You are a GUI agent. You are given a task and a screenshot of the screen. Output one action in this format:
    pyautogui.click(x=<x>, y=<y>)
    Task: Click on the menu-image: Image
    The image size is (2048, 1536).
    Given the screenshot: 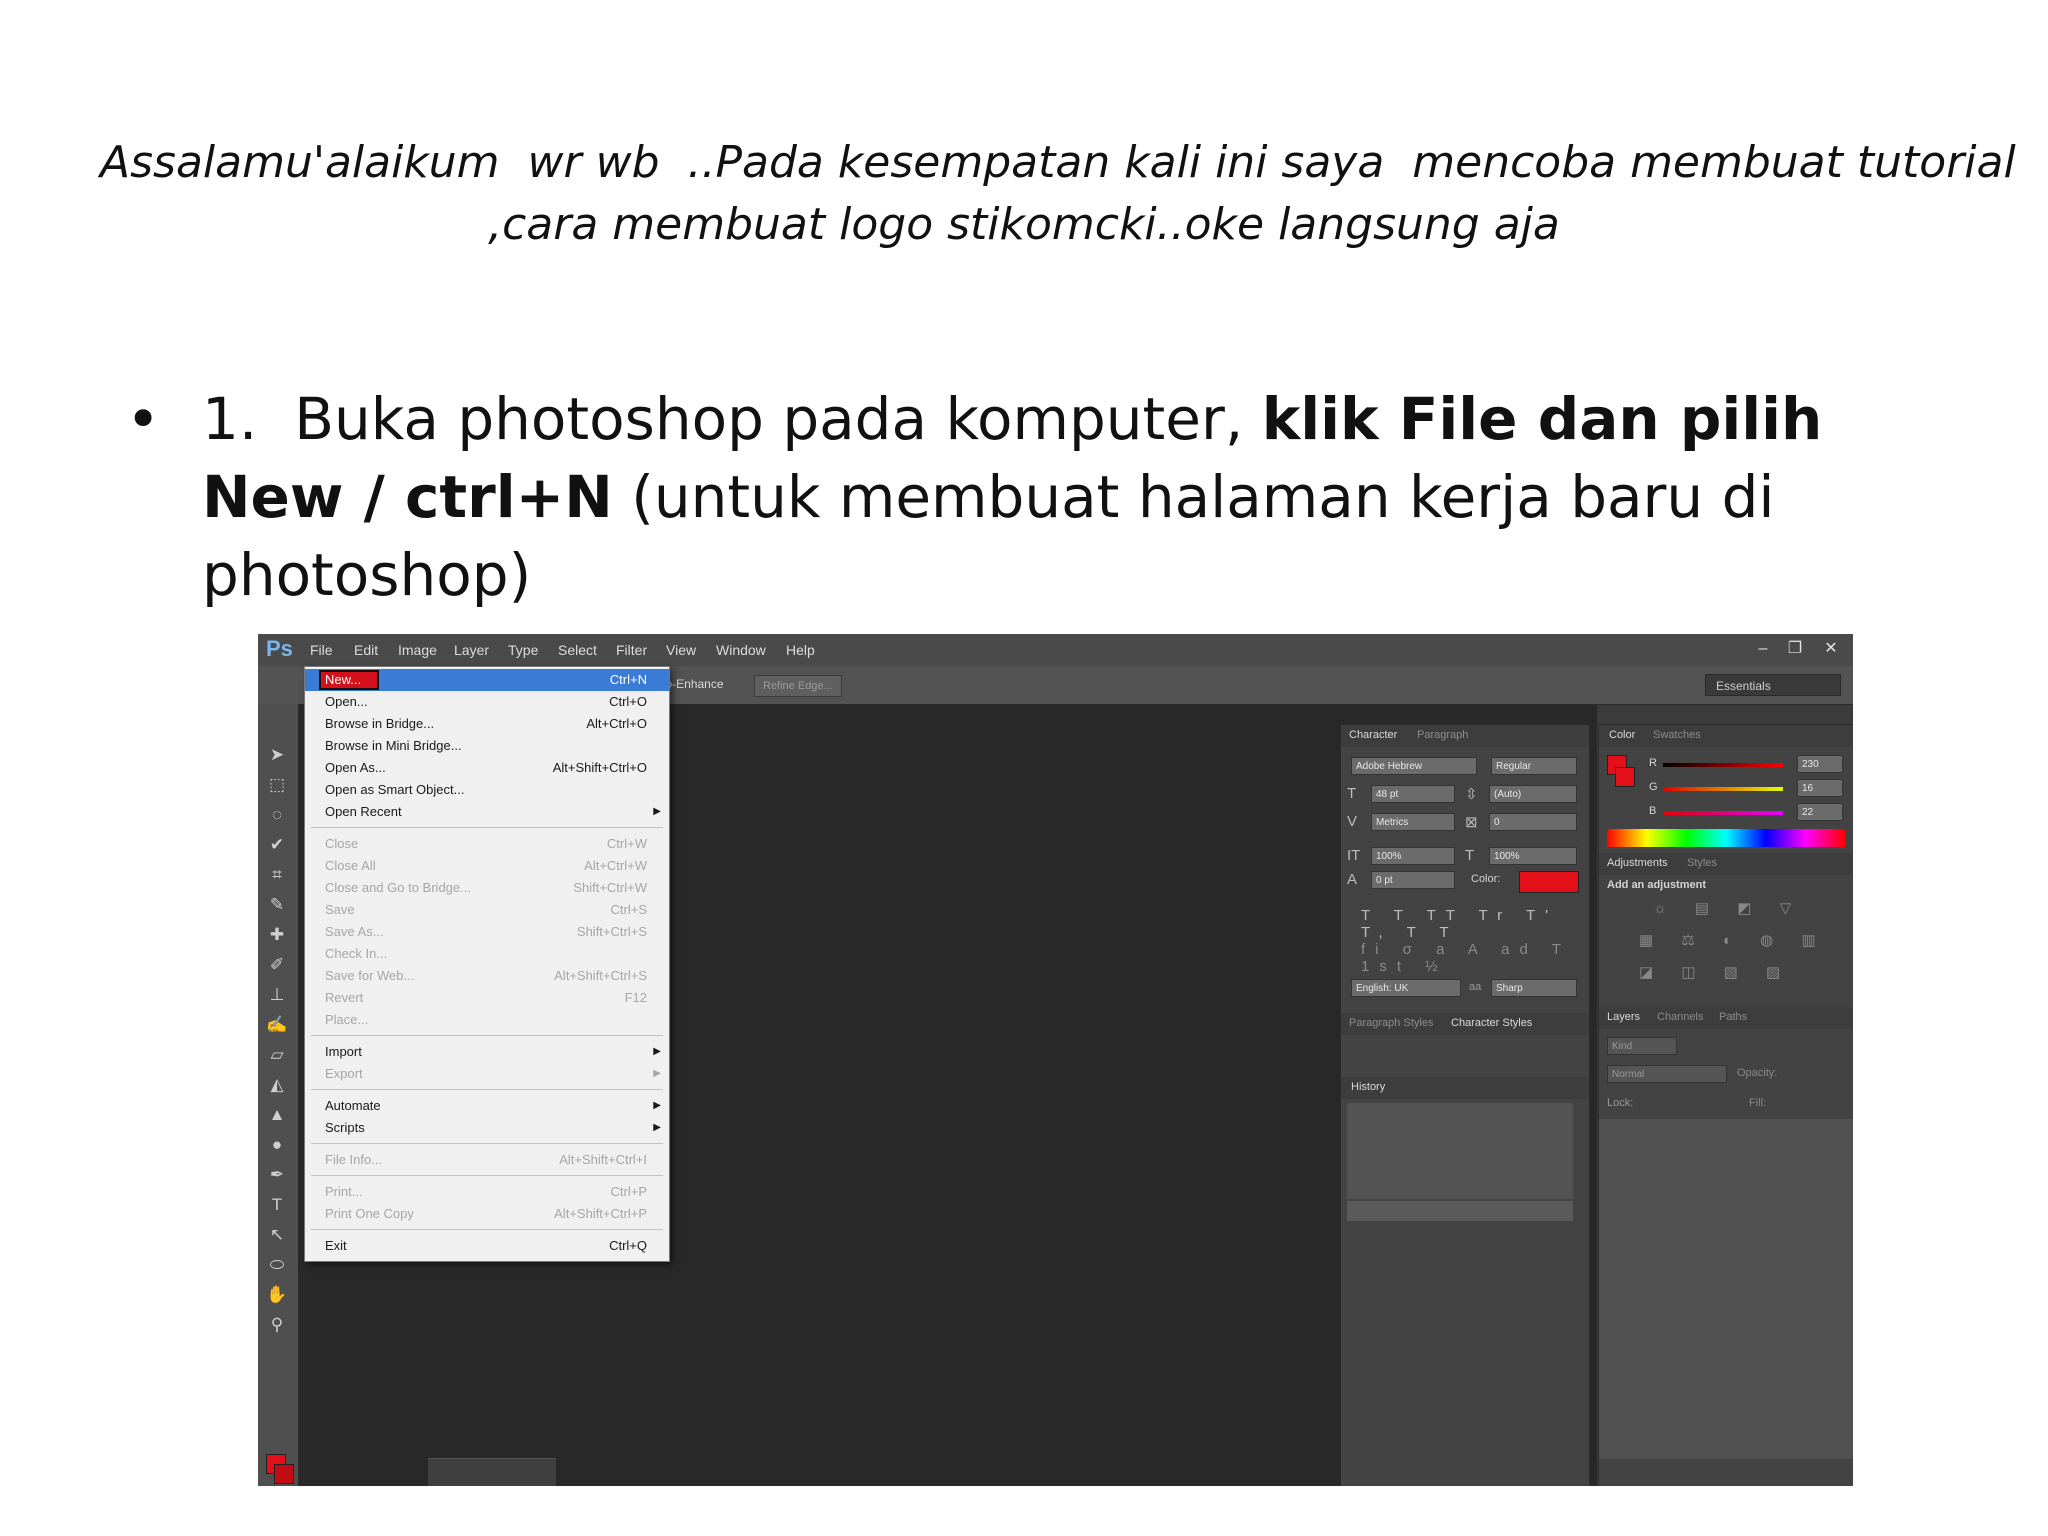 What is the action you would take?
    pyautogui.click(x=417, y=650)
    